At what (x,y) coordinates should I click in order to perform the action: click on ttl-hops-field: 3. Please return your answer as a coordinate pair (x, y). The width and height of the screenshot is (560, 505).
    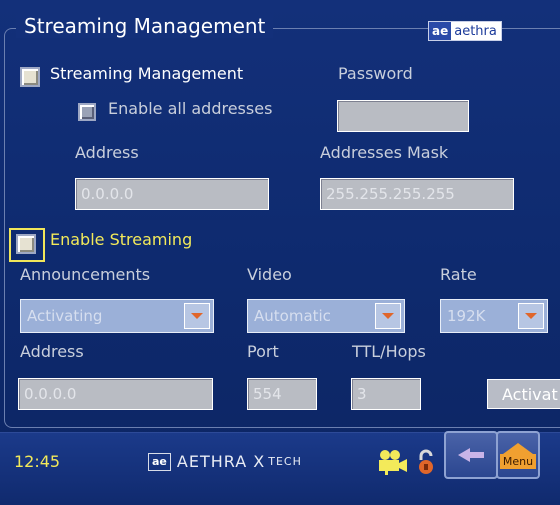
    Looking at the image, I should click on (386, 394).